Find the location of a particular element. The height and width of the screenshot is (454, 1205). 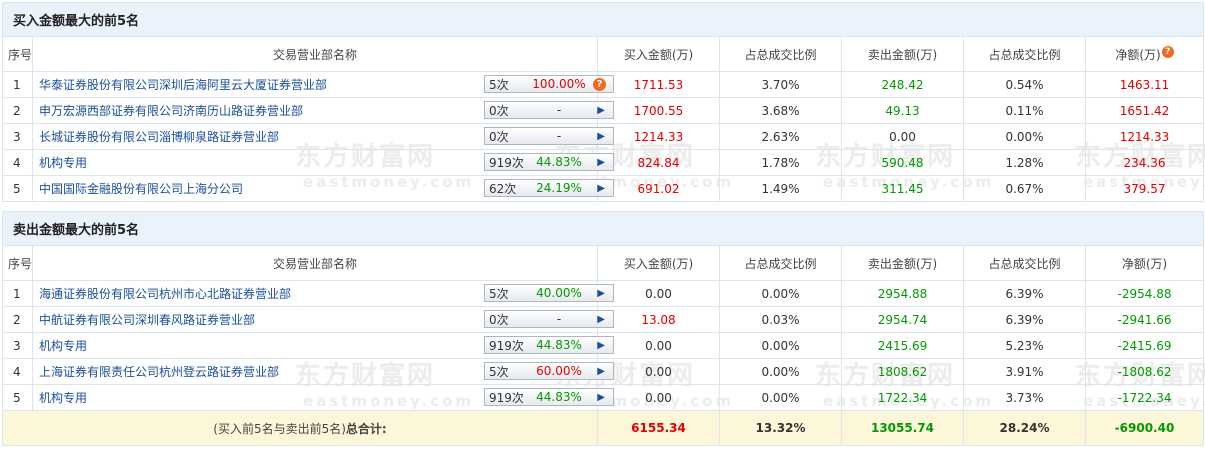

total-buy: 6155.34 is located at coordinates (658, 428).